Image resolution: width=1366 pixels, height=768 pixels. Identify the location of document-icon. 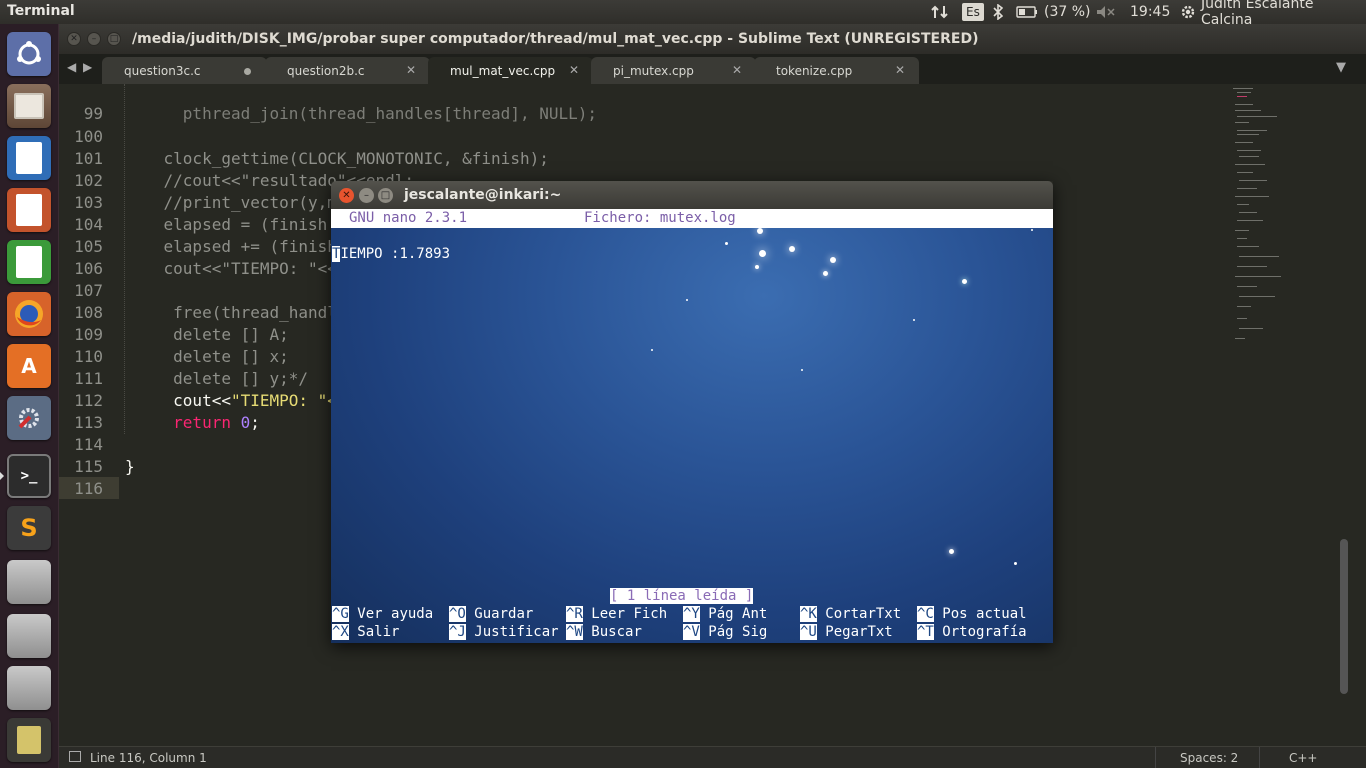
(29, 158).